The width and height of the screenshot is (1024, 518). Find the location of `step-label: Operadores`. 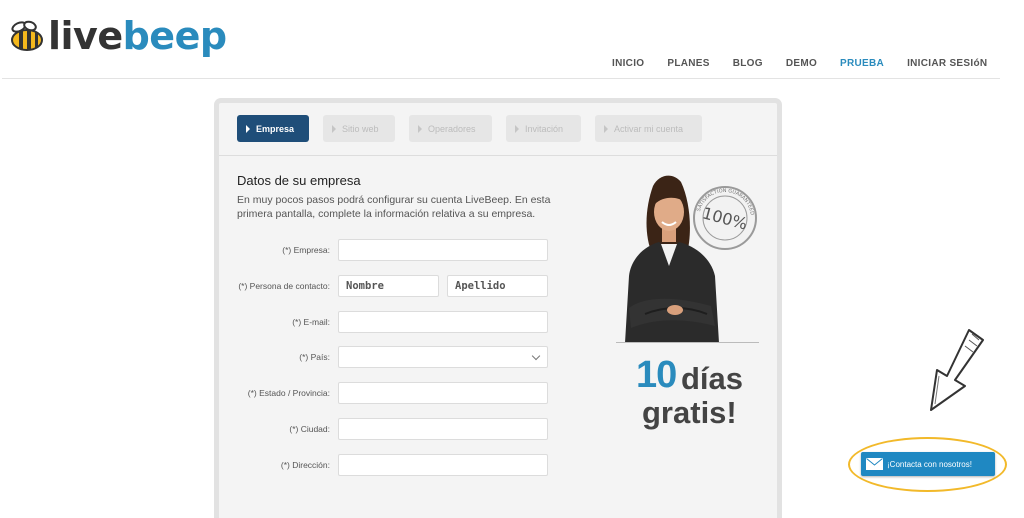

step-label: Operadores is located at coordinates (452, 128).